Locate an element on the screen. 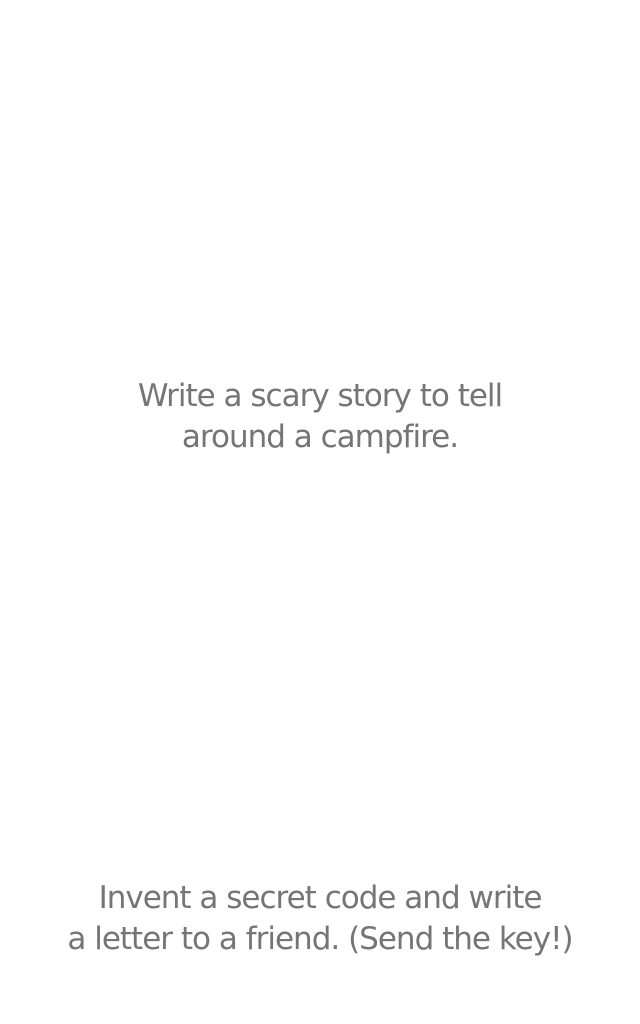  prompt-line: Invent a secret code and write is located at coordinates (320, 898).